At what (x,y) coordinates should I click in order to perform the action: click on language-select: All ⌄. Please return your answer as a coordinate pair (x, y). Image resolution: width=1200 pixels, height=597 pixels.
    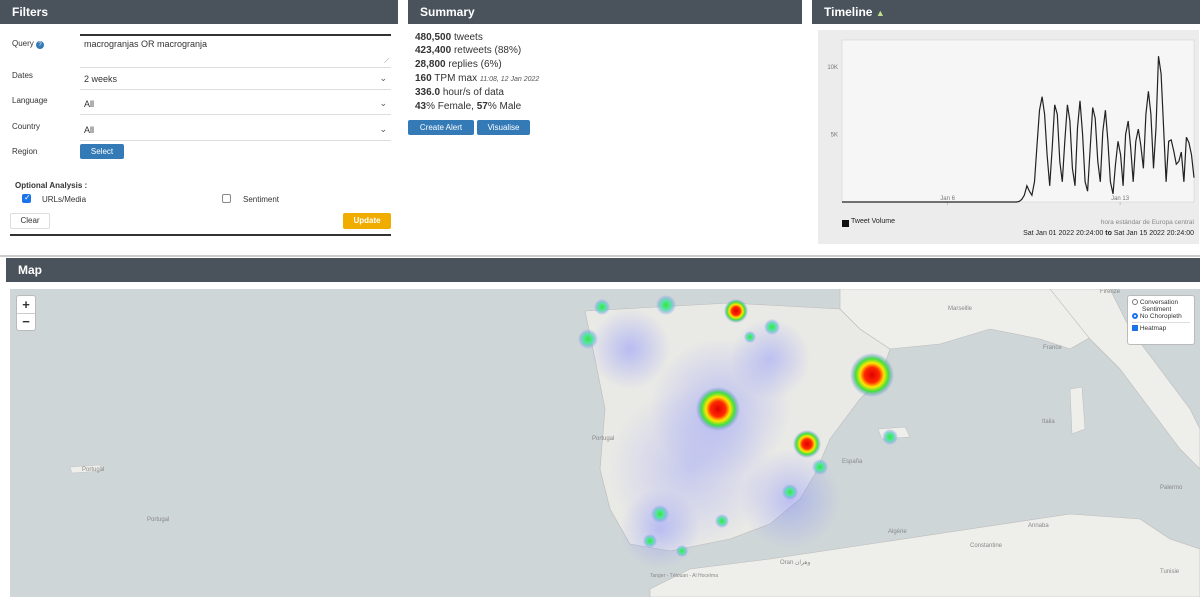
    Looking at the image, I should click on (235, 104).